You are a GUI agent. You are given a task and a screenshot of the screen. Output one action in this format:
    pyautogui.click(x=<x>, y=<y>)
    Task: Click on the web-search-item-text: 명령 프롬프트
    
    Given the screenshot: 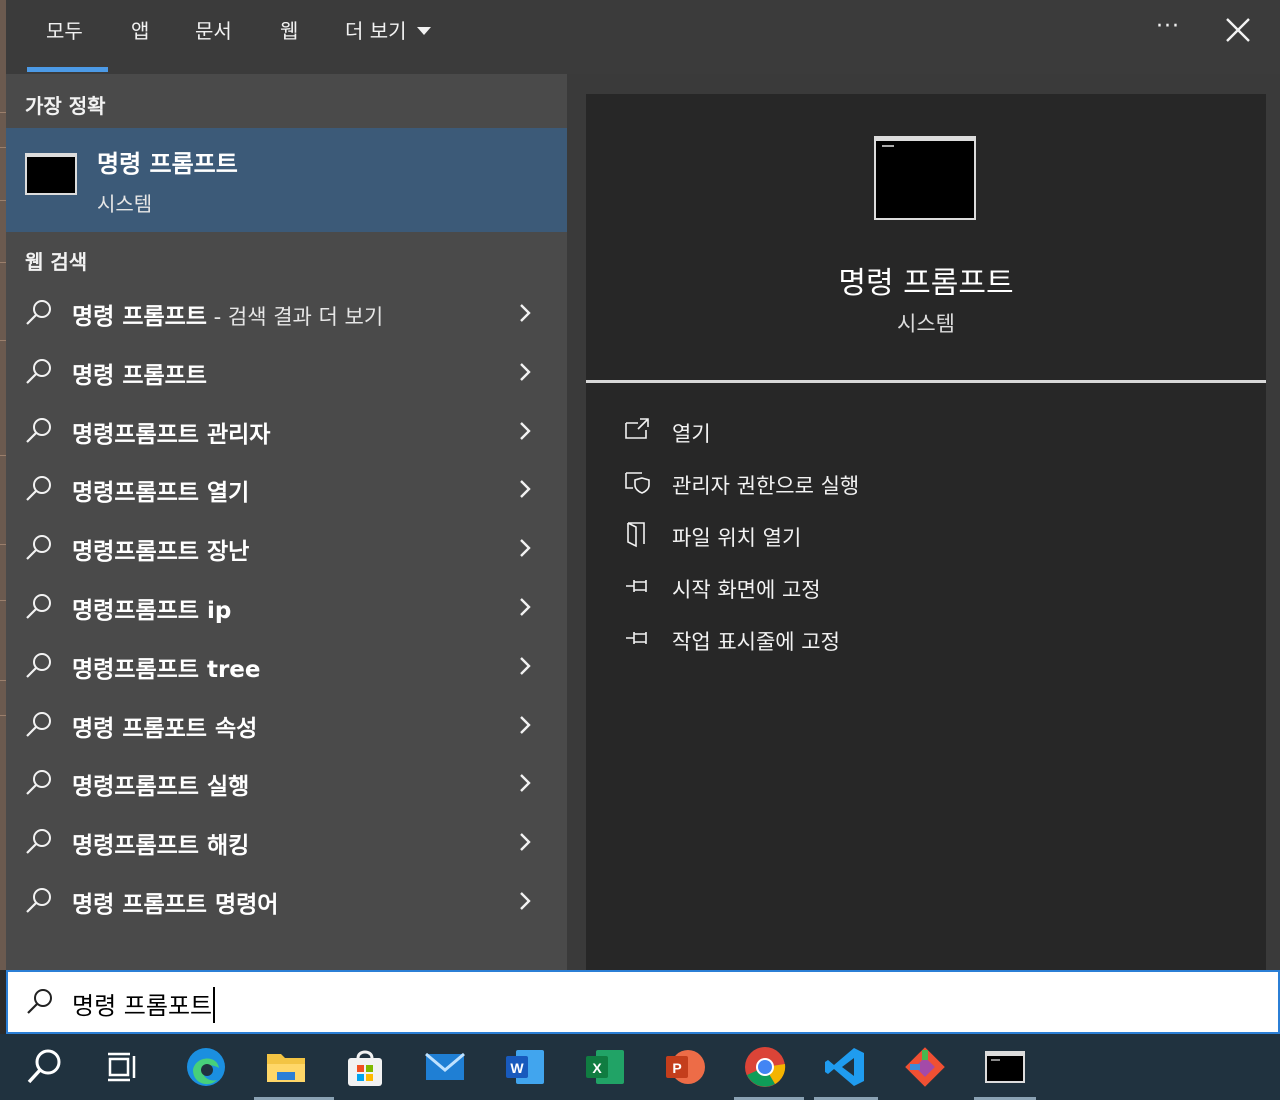 What is the action you would take?
    pyautogui.click(x=139, y=375)
    